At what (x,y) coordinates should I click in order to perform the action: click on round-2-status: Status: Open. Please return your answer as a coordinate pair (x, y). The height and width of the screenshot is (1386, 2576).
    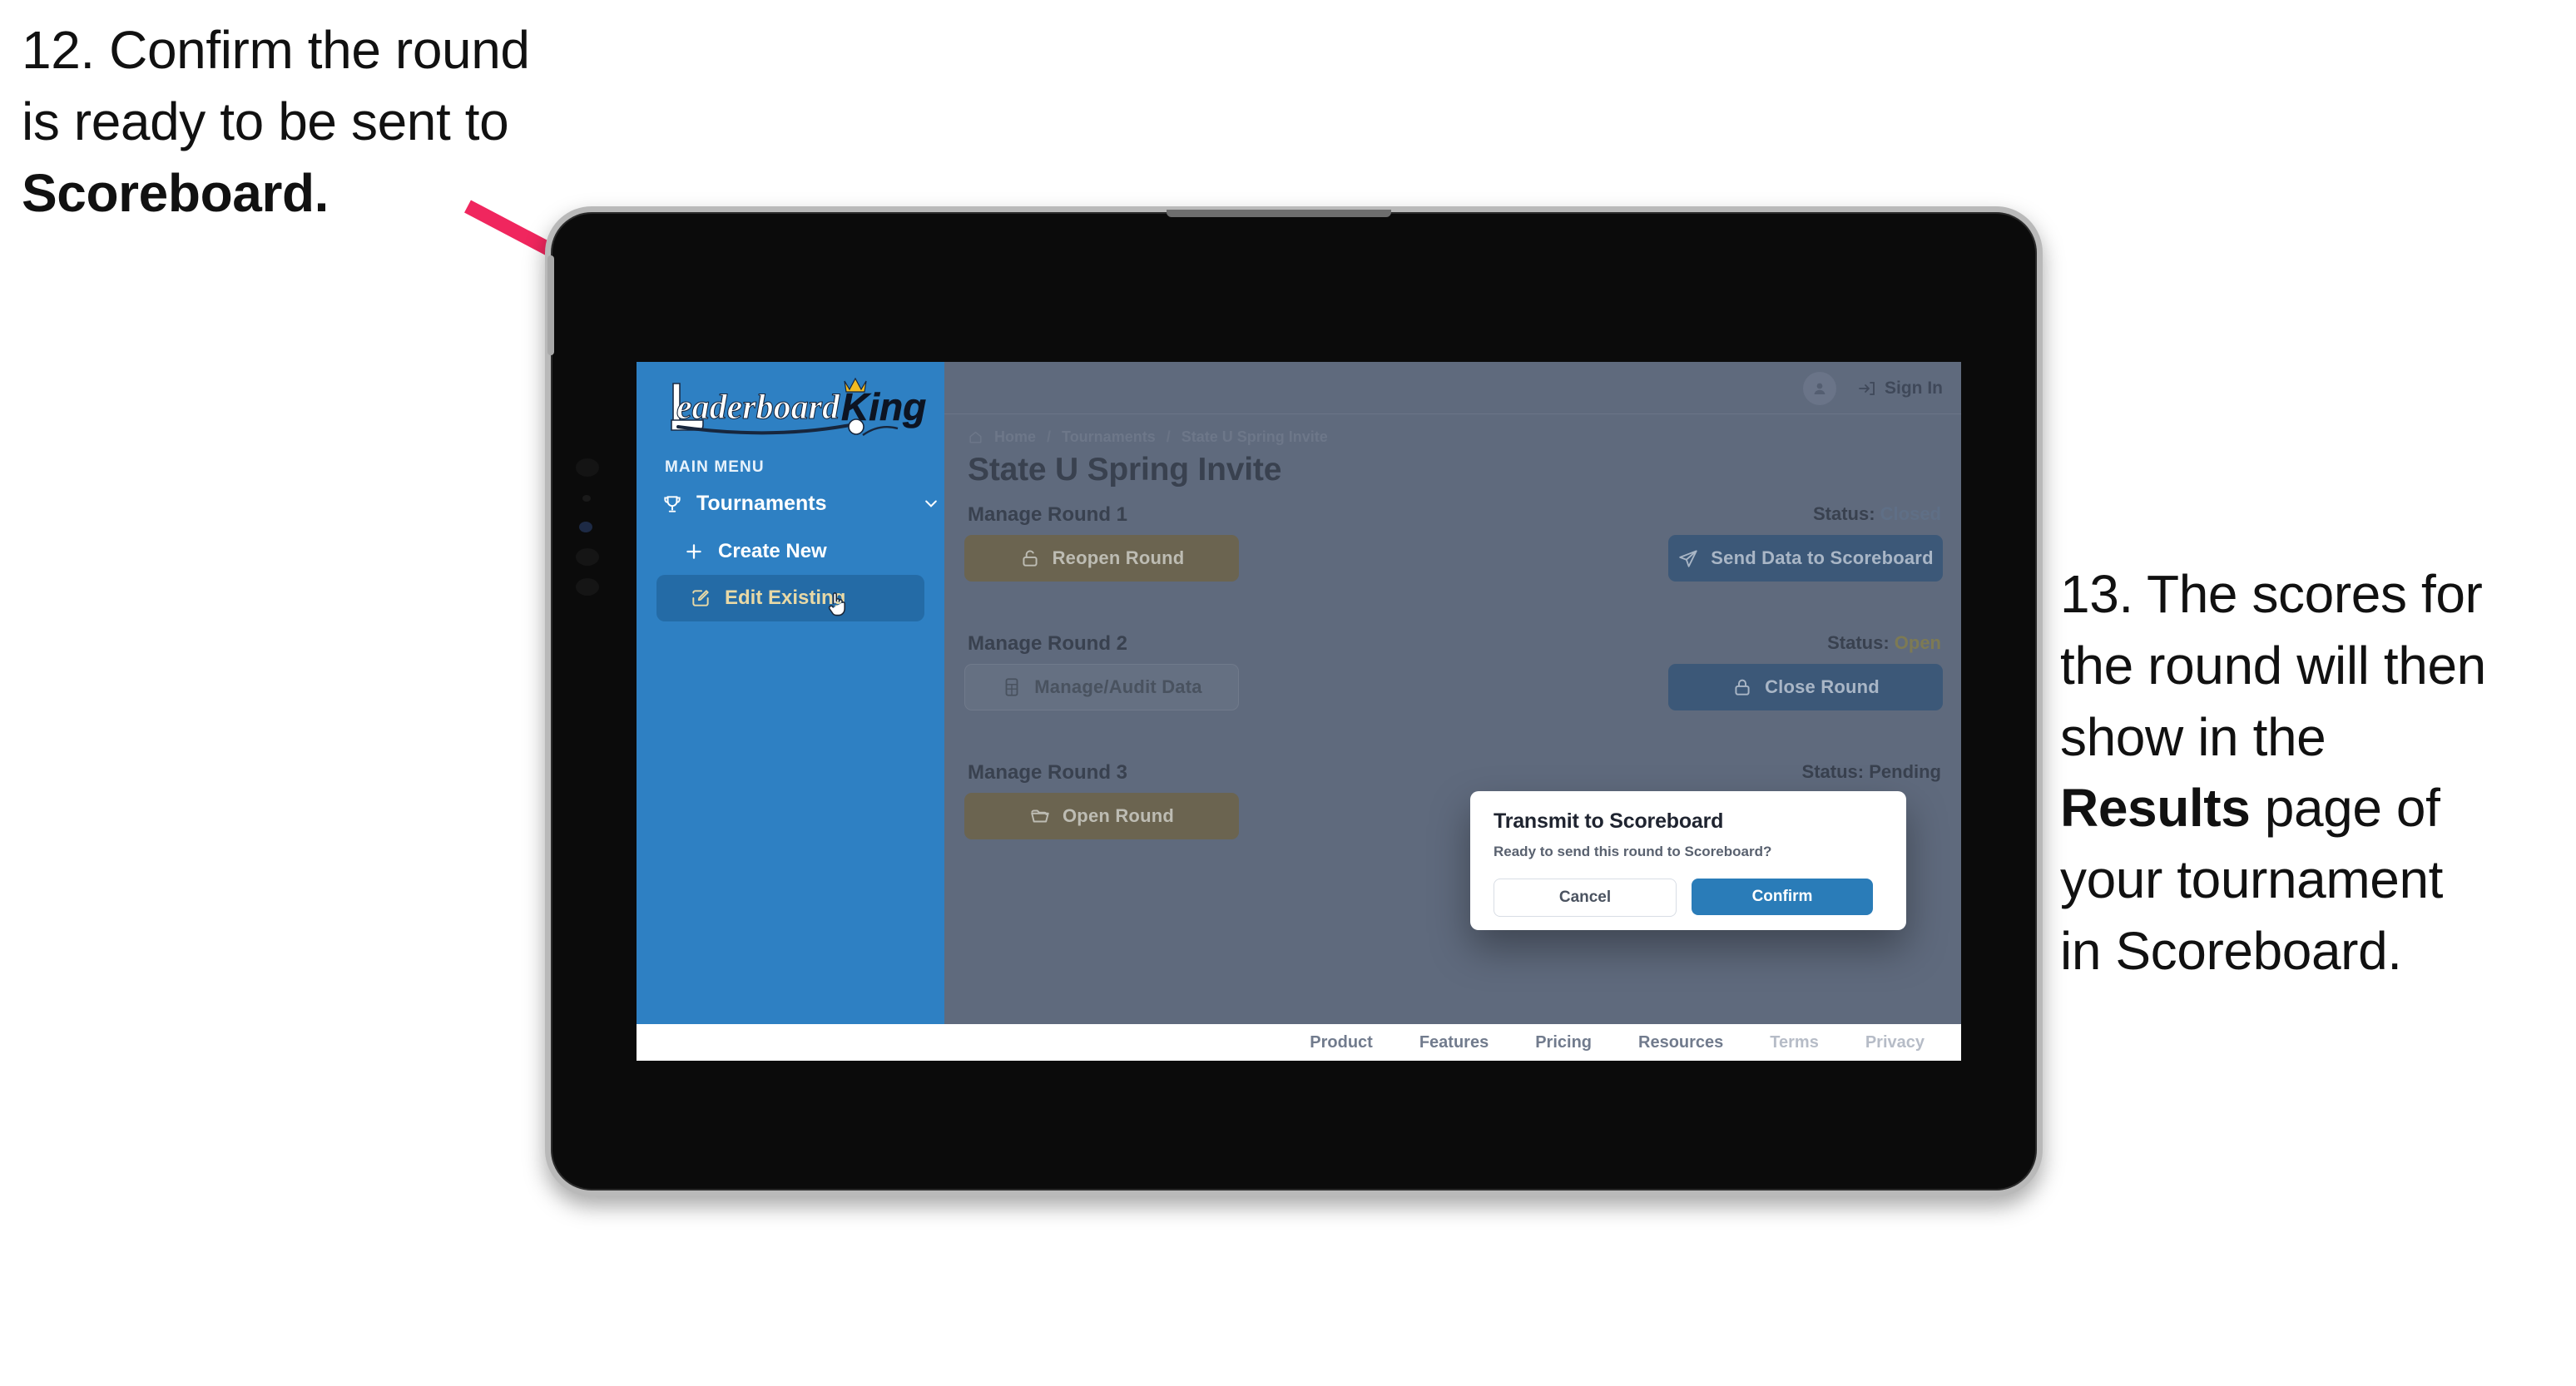
    Looking at the image, I should click on (1884, 643).